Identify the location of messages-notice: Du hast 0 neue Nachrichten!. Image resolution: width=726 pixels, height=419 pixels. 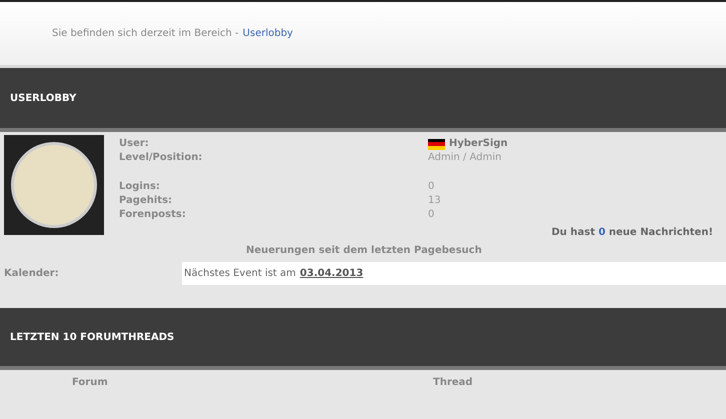
(632, 233).